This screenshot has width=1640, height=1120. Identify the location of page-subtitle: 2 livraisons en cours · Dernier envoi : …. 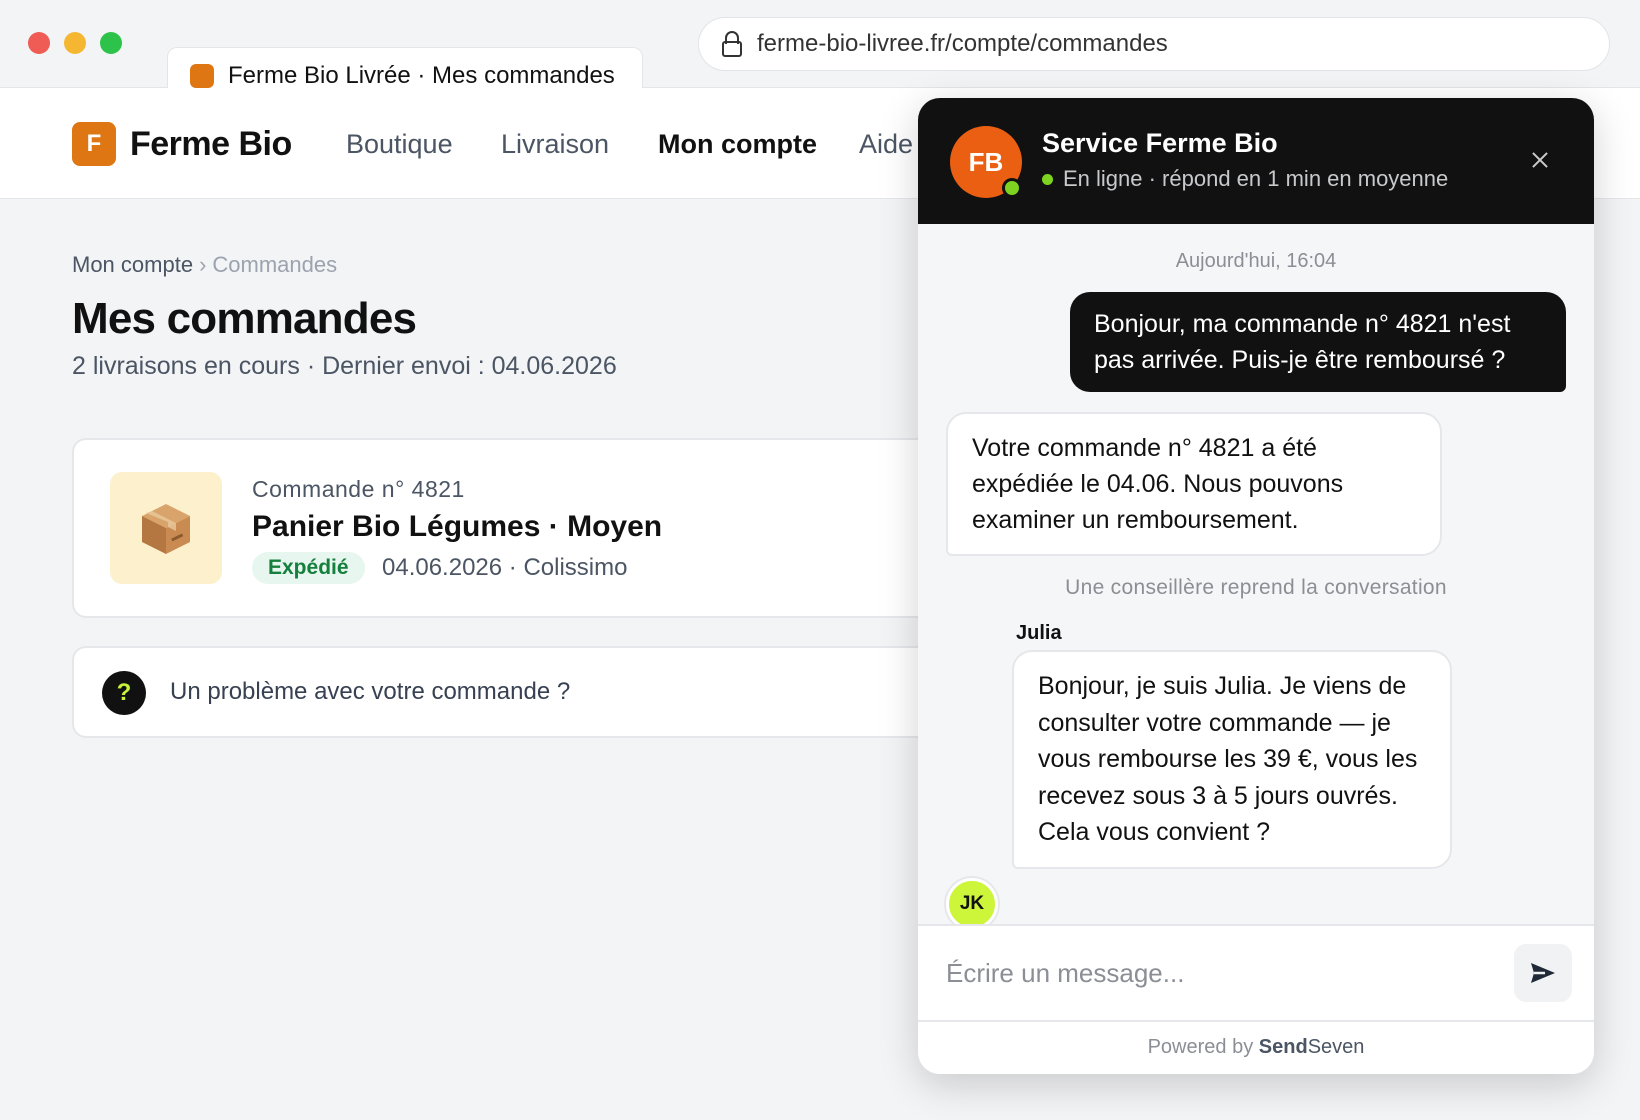
(344, 366).